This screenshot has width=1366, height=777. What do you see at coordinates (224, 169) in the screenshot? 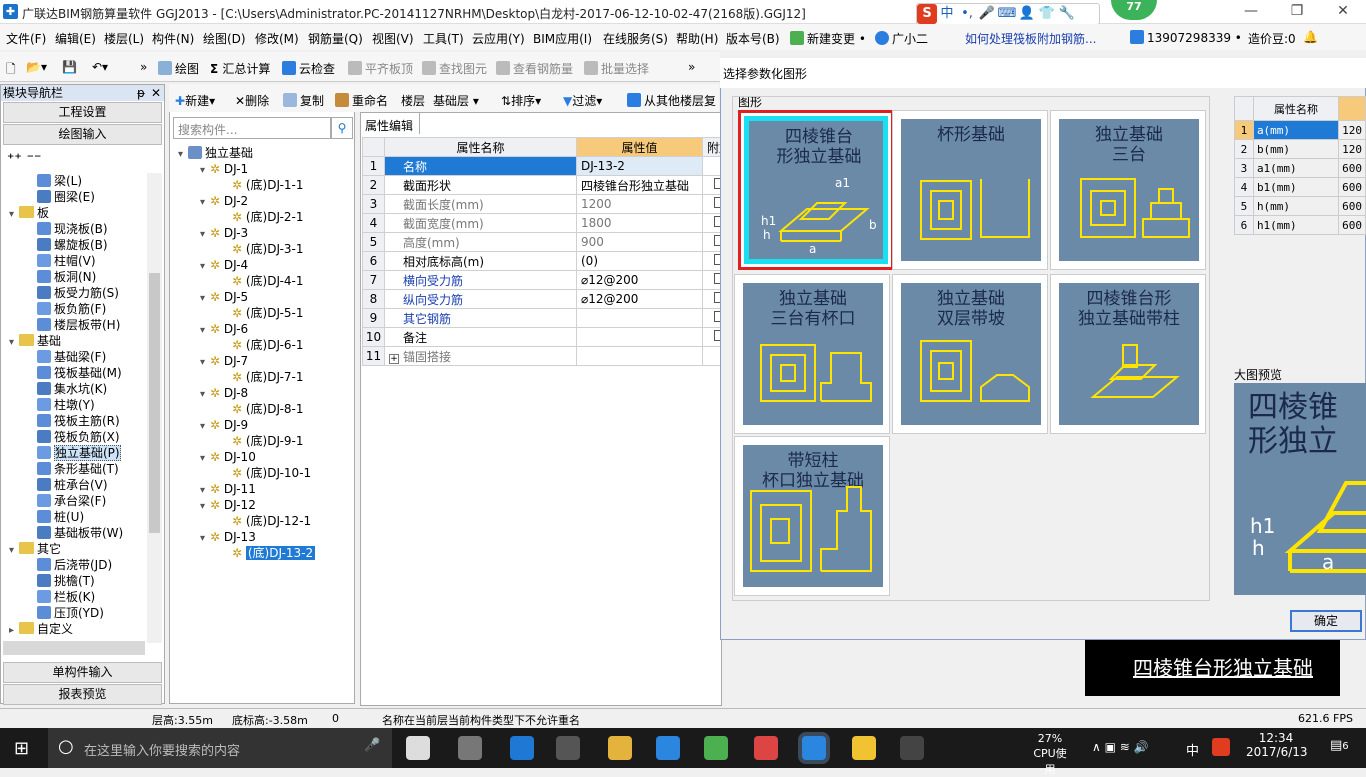
I see `component-item: ▾ ✲ DJ-1` at bounding box center [224, 169].